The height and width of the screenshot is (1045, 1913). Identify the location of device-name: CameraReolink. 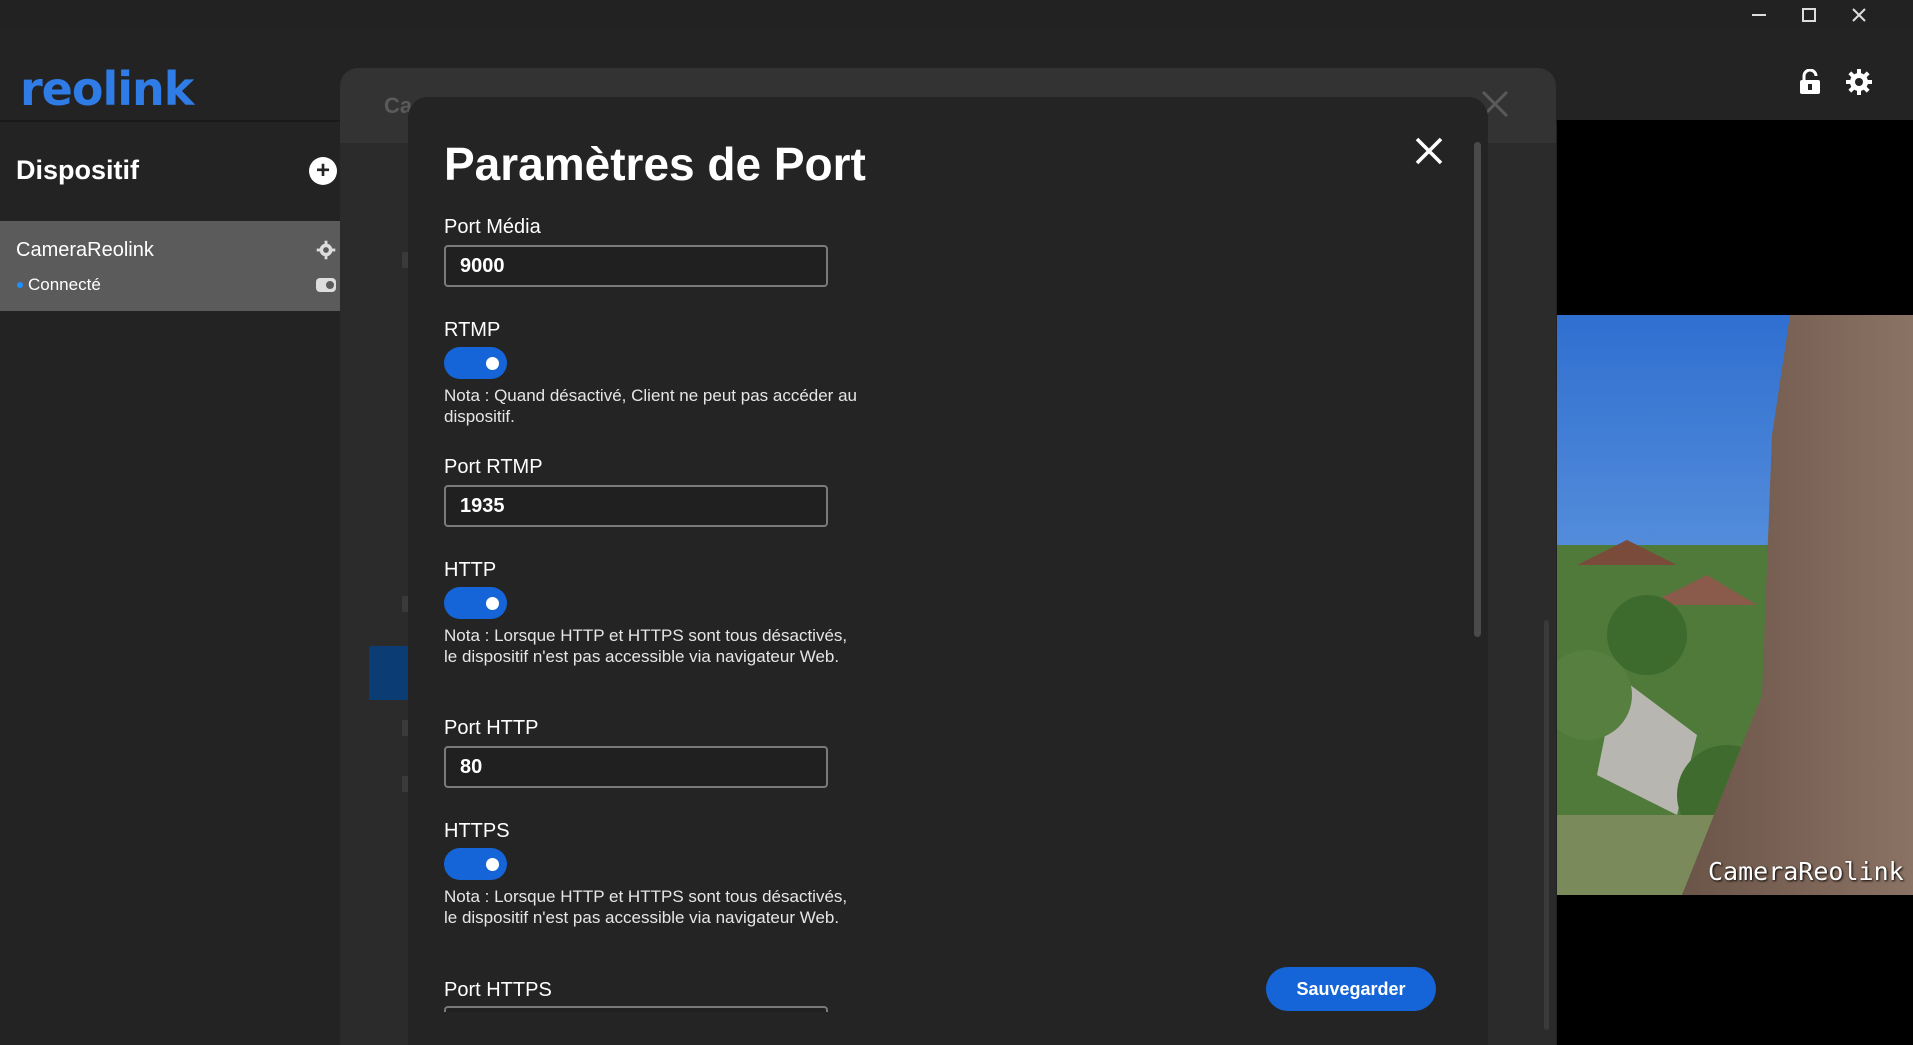
(85, 250).